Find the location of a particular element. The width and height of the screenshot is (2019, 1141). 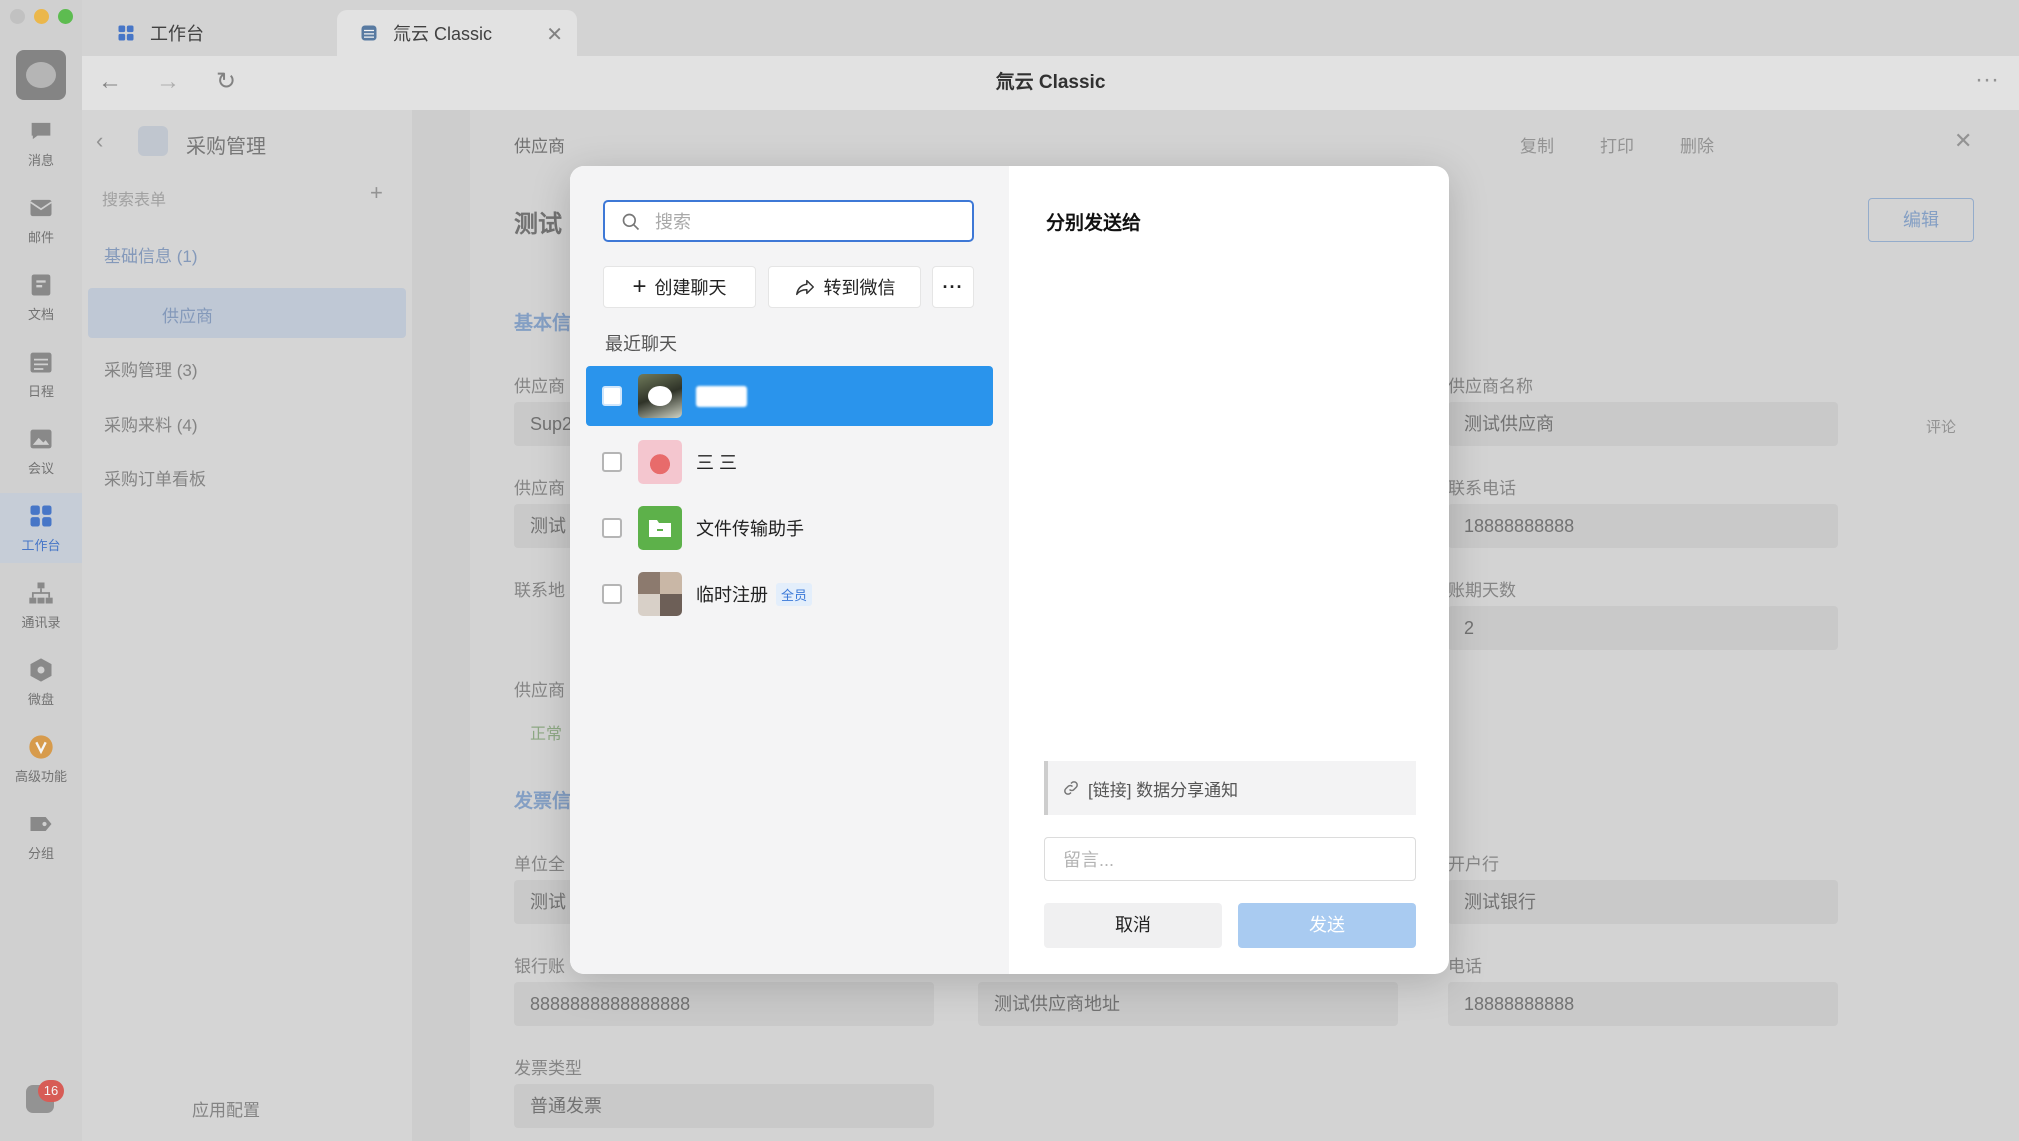

share-arrow-icon is located at coordinates (804, 287).